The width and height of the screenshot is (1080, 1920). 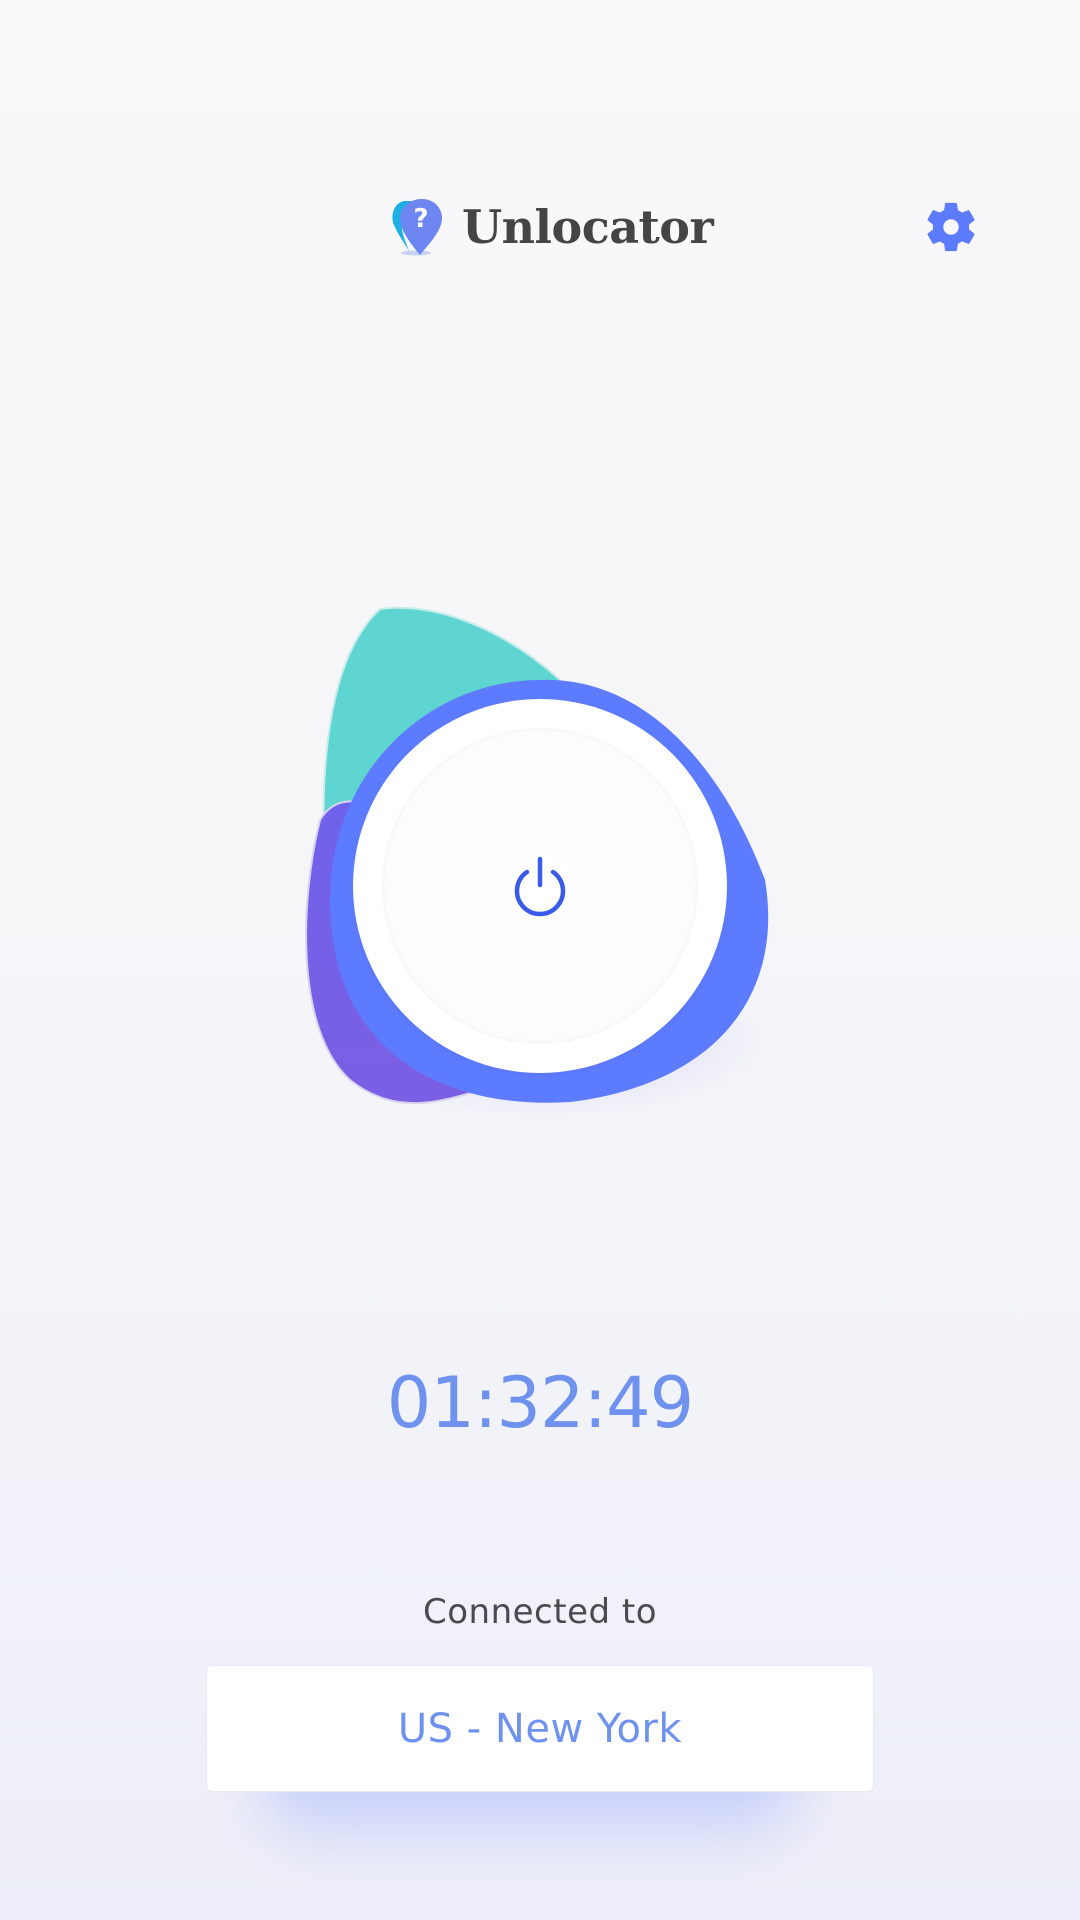 I want to click on app-brand: ? Unlocator, so click(x=552, y=227).